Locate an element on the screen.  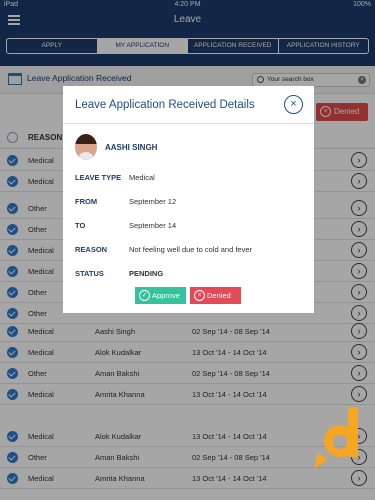
leave-type-label: LEAVE TYPE is located at coordinates (98, 177).